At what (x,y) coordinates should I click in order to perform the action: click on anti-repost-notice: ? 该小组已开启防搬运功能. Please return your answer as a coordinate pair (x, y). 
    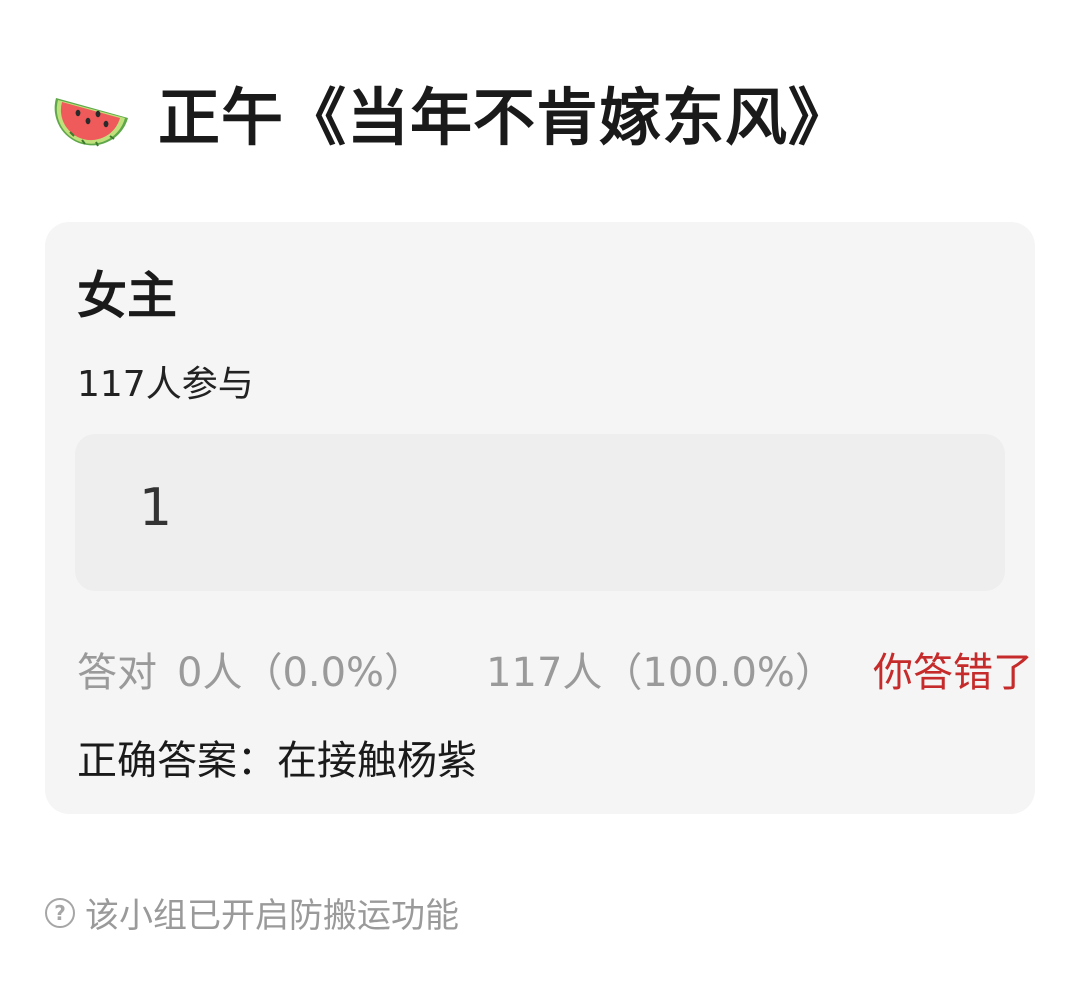
    Looking at the image, I should click on (252, 912).